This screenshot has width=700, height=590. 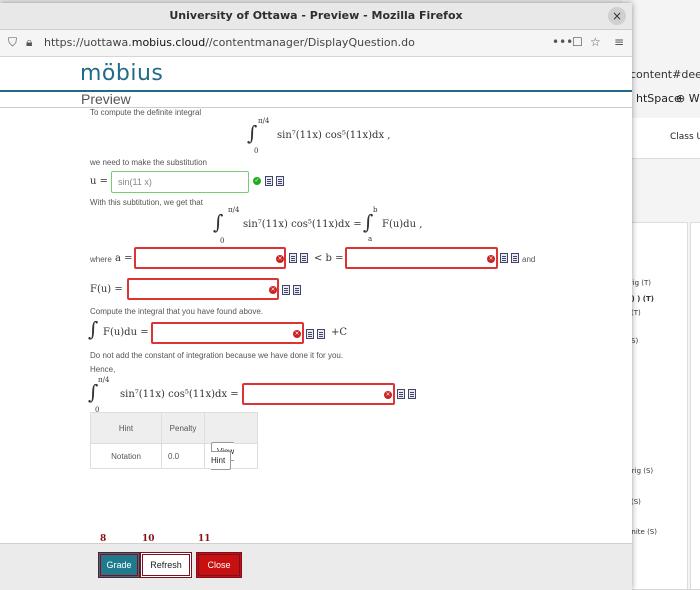 What do you see at coordinates (126, 456) in the screenshot?
I see `hint-name: Notation` at bounding box center [126, 456].